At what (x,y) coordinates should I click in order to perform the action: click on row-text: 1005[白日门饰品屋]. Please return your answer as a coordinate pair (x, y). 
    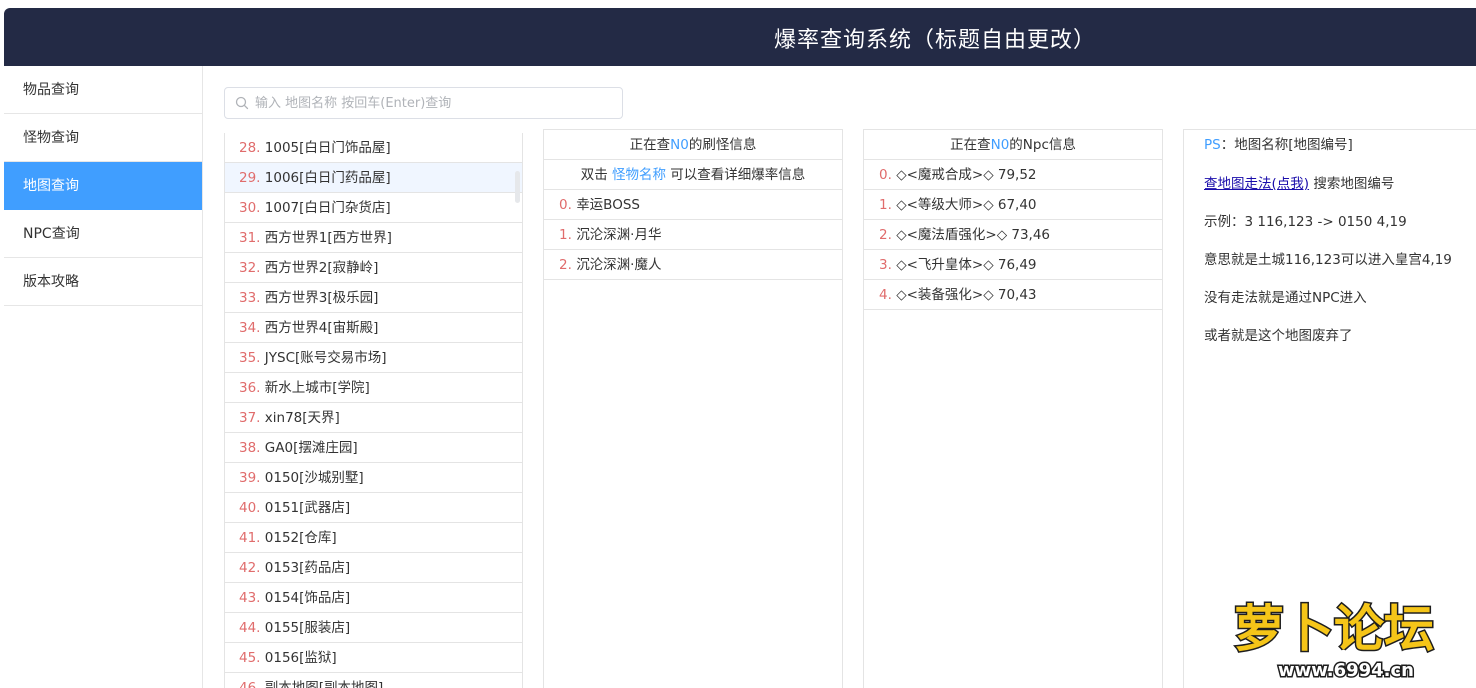
    Looking at the image, I should click on (327, 148).